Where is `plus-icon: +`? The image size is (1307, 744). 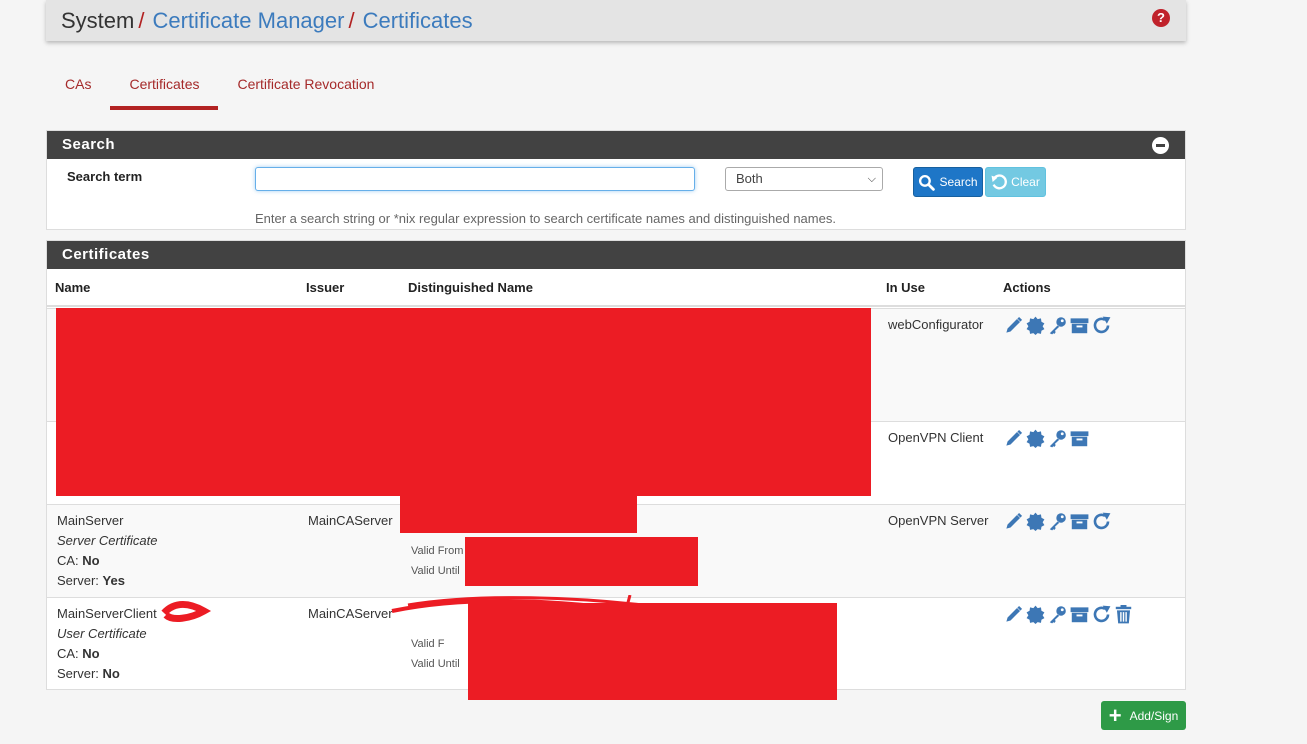 plus-icon: + is located at coordinates (1115, 715).